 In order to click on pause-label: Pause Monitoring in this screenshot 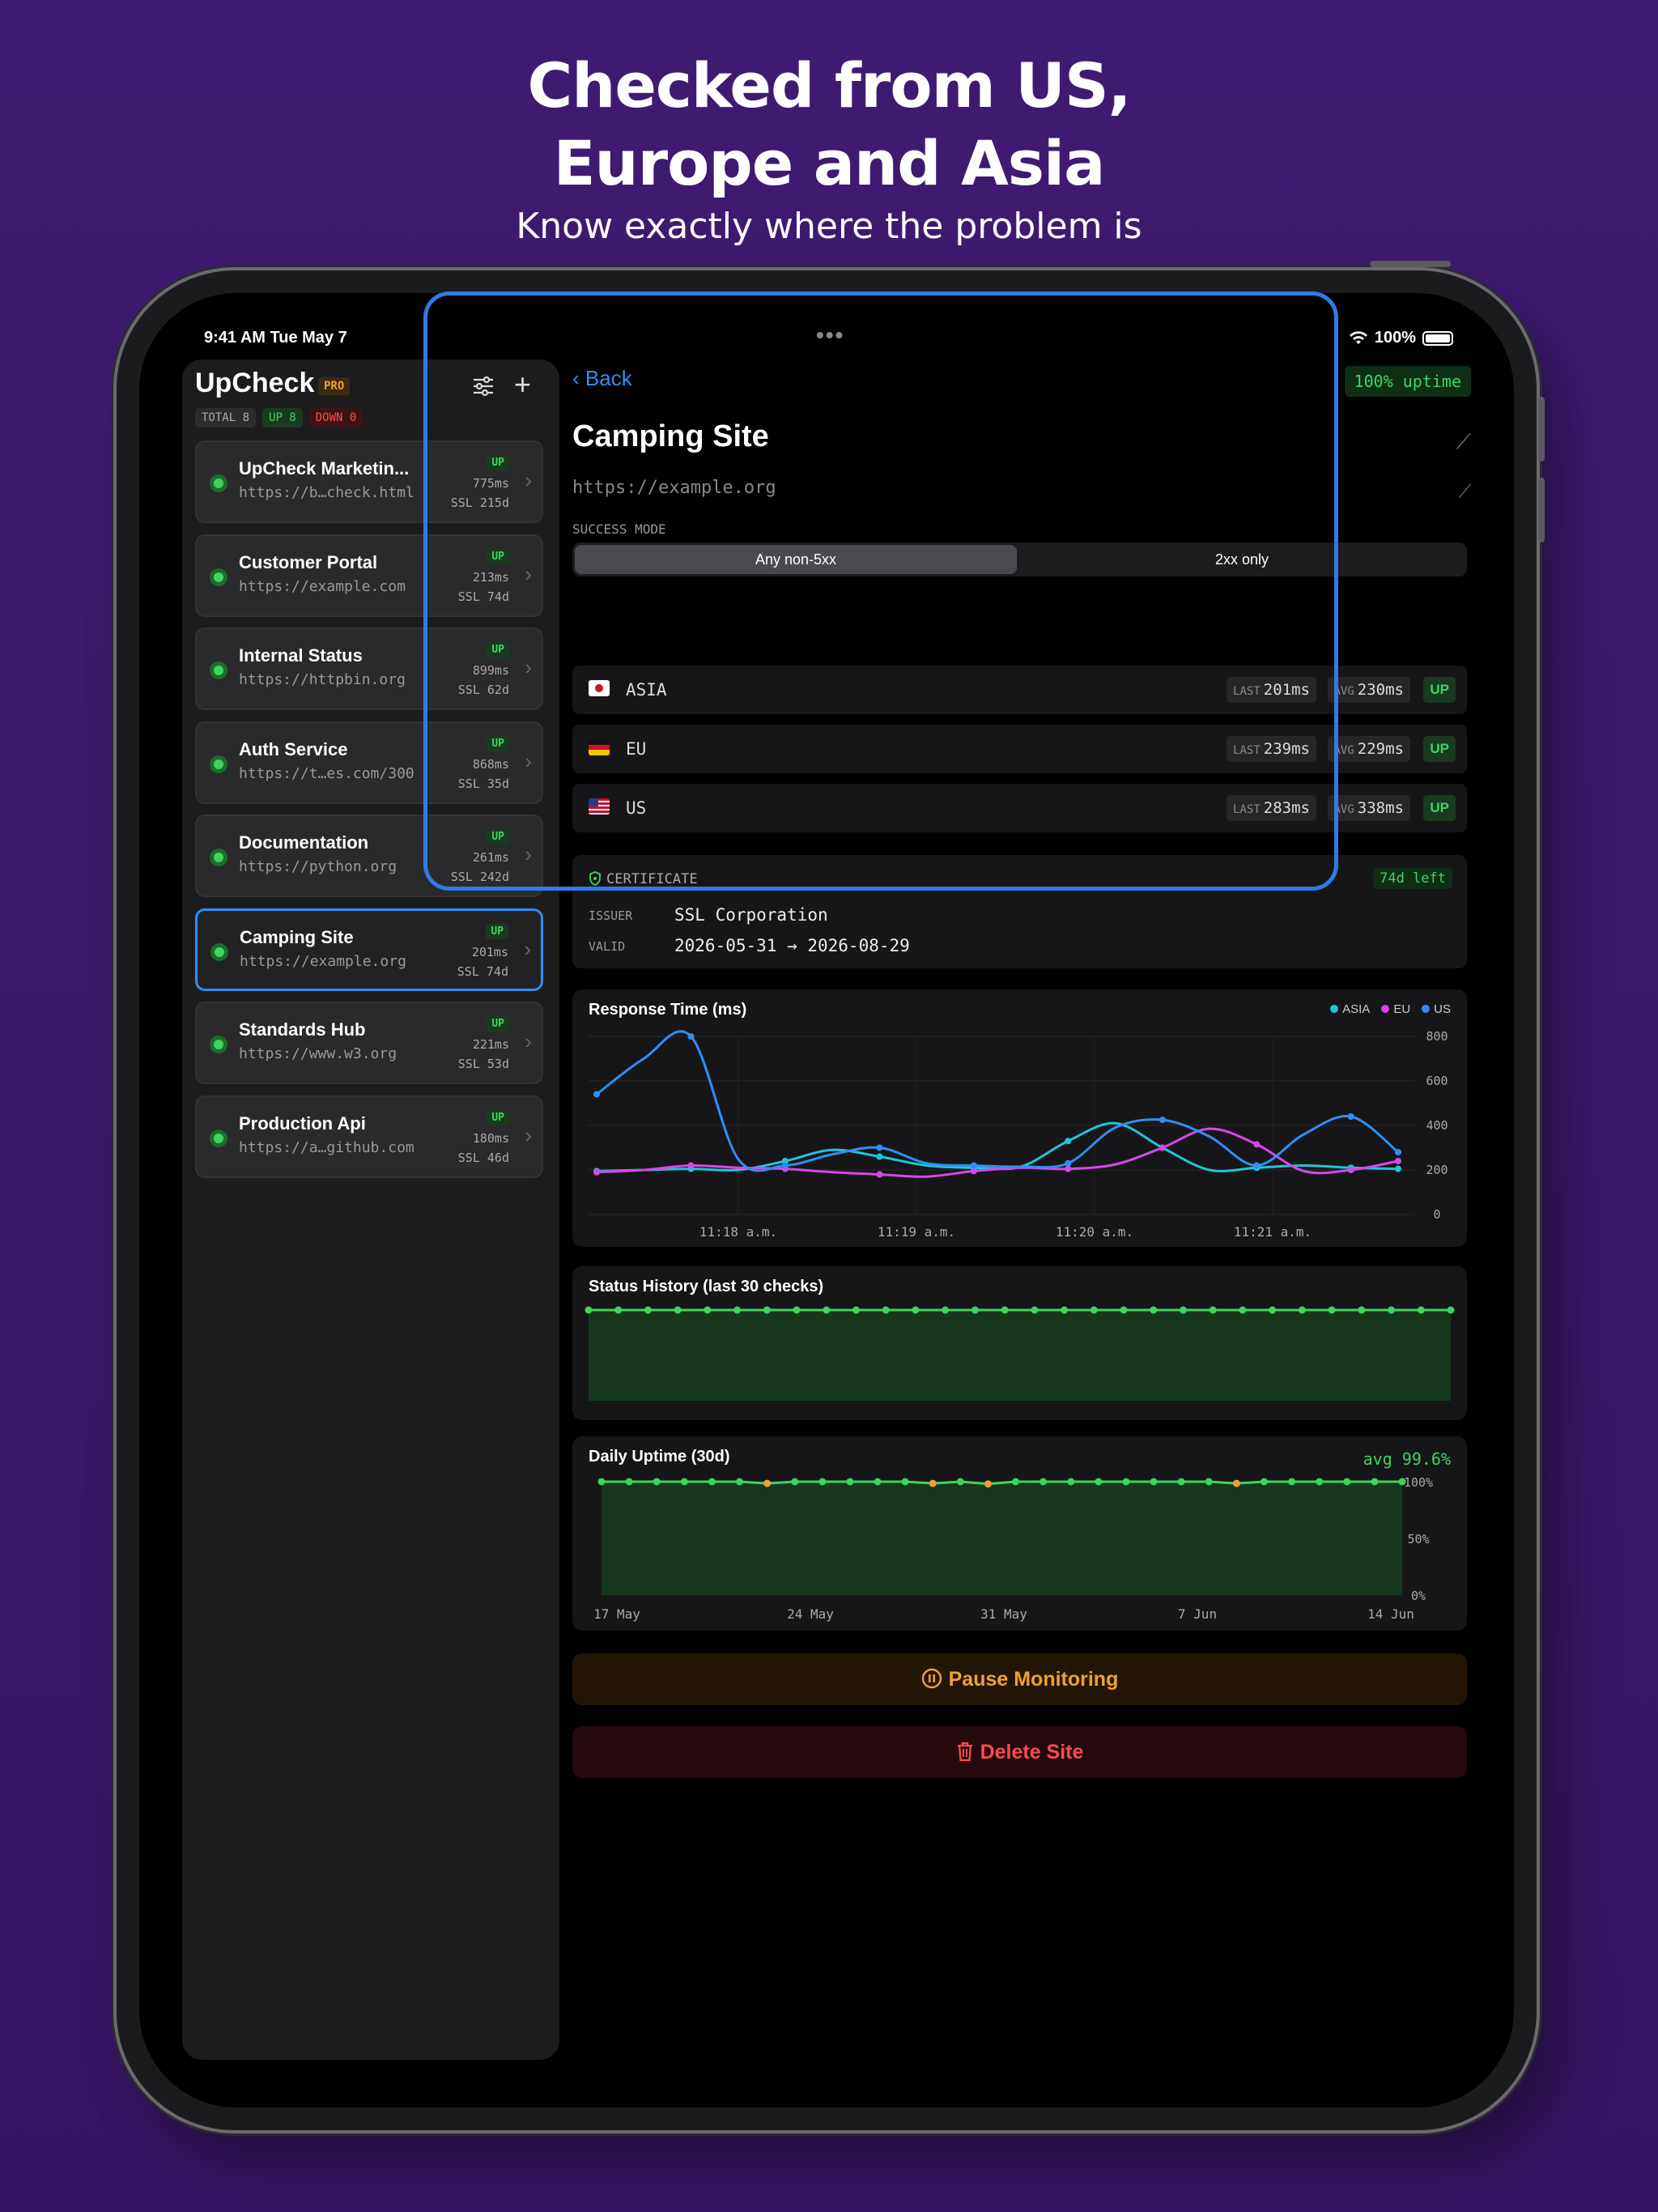, I will do `click(1033, 1679)`.